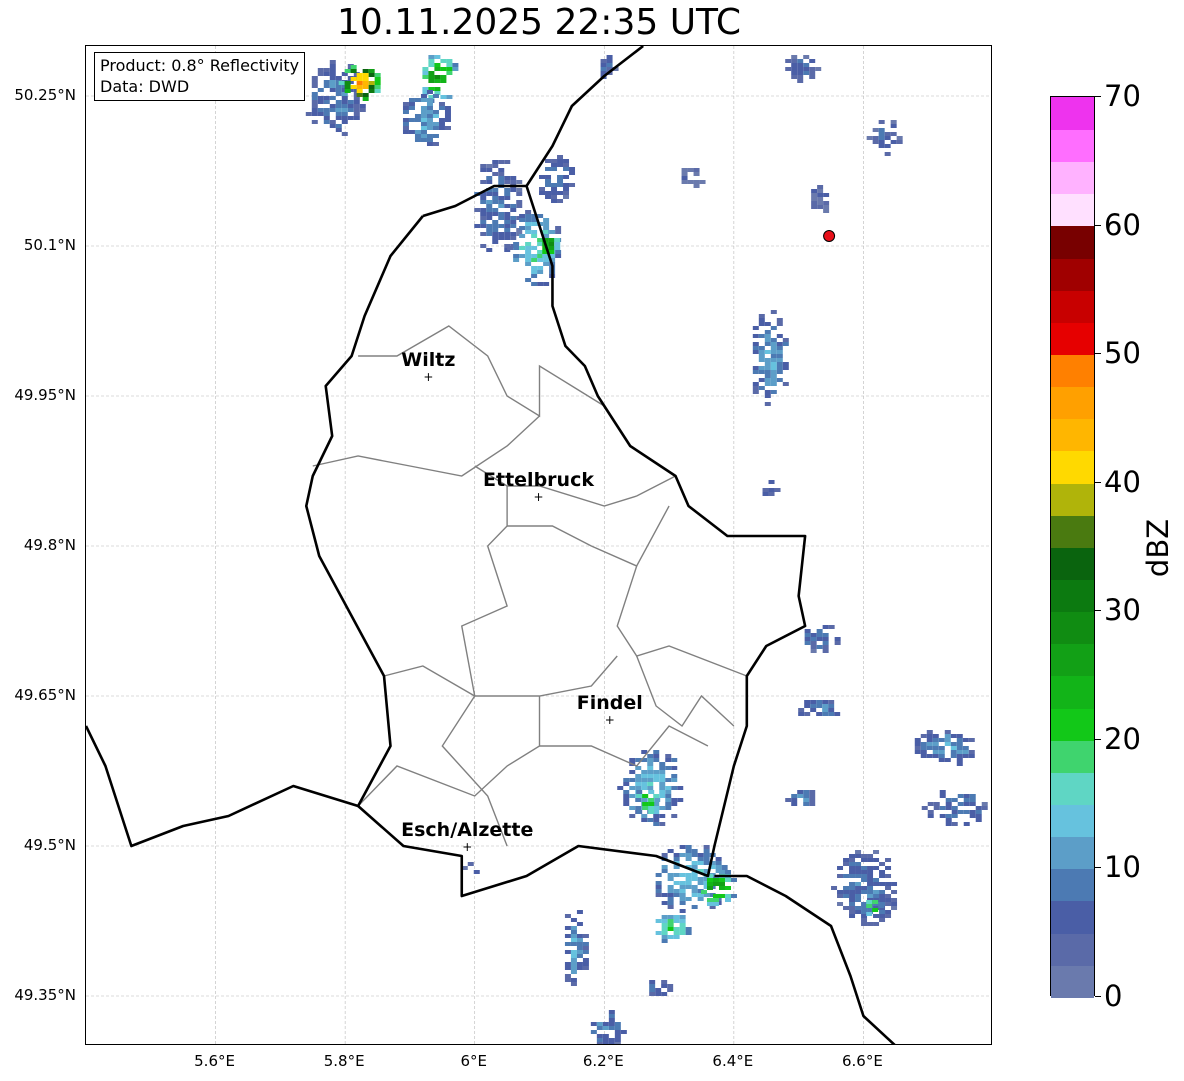 The width and height of the screenshot is (1184, 1081). What do you see at coordinates (1122, 481) in the screenshot?
I see `colorbar-tick-label: 40` at bounding box center [1122, 481].